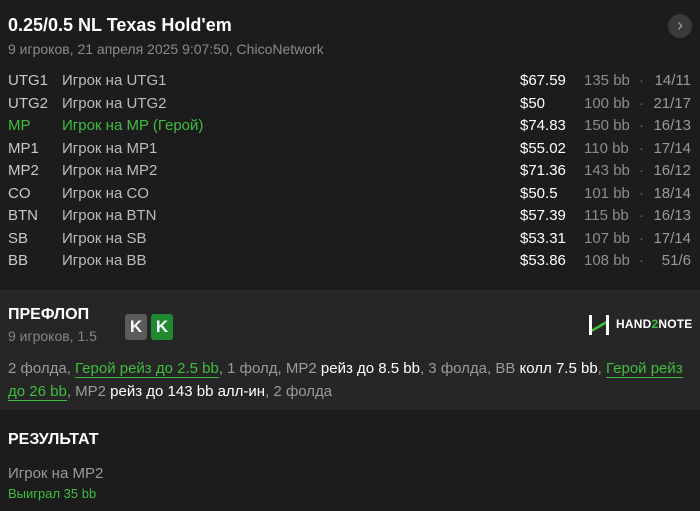 The width and height of the screenshot is (700, 511). Describe the element at coordinates (23, 215) in the screenshot. I see `player-position: BTN` at that location.